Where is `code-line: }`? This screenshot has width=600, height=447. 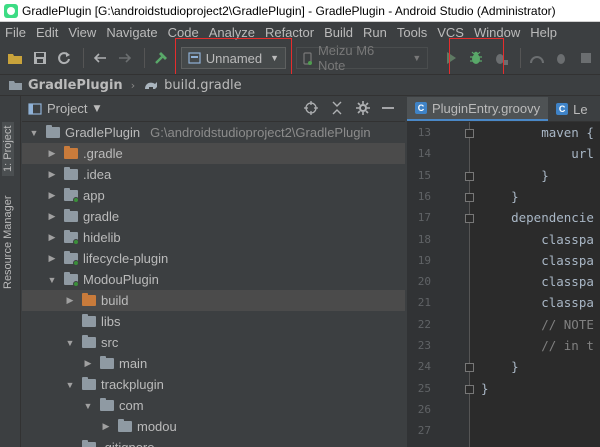
code-line: } is located at coordinates (485, 388).